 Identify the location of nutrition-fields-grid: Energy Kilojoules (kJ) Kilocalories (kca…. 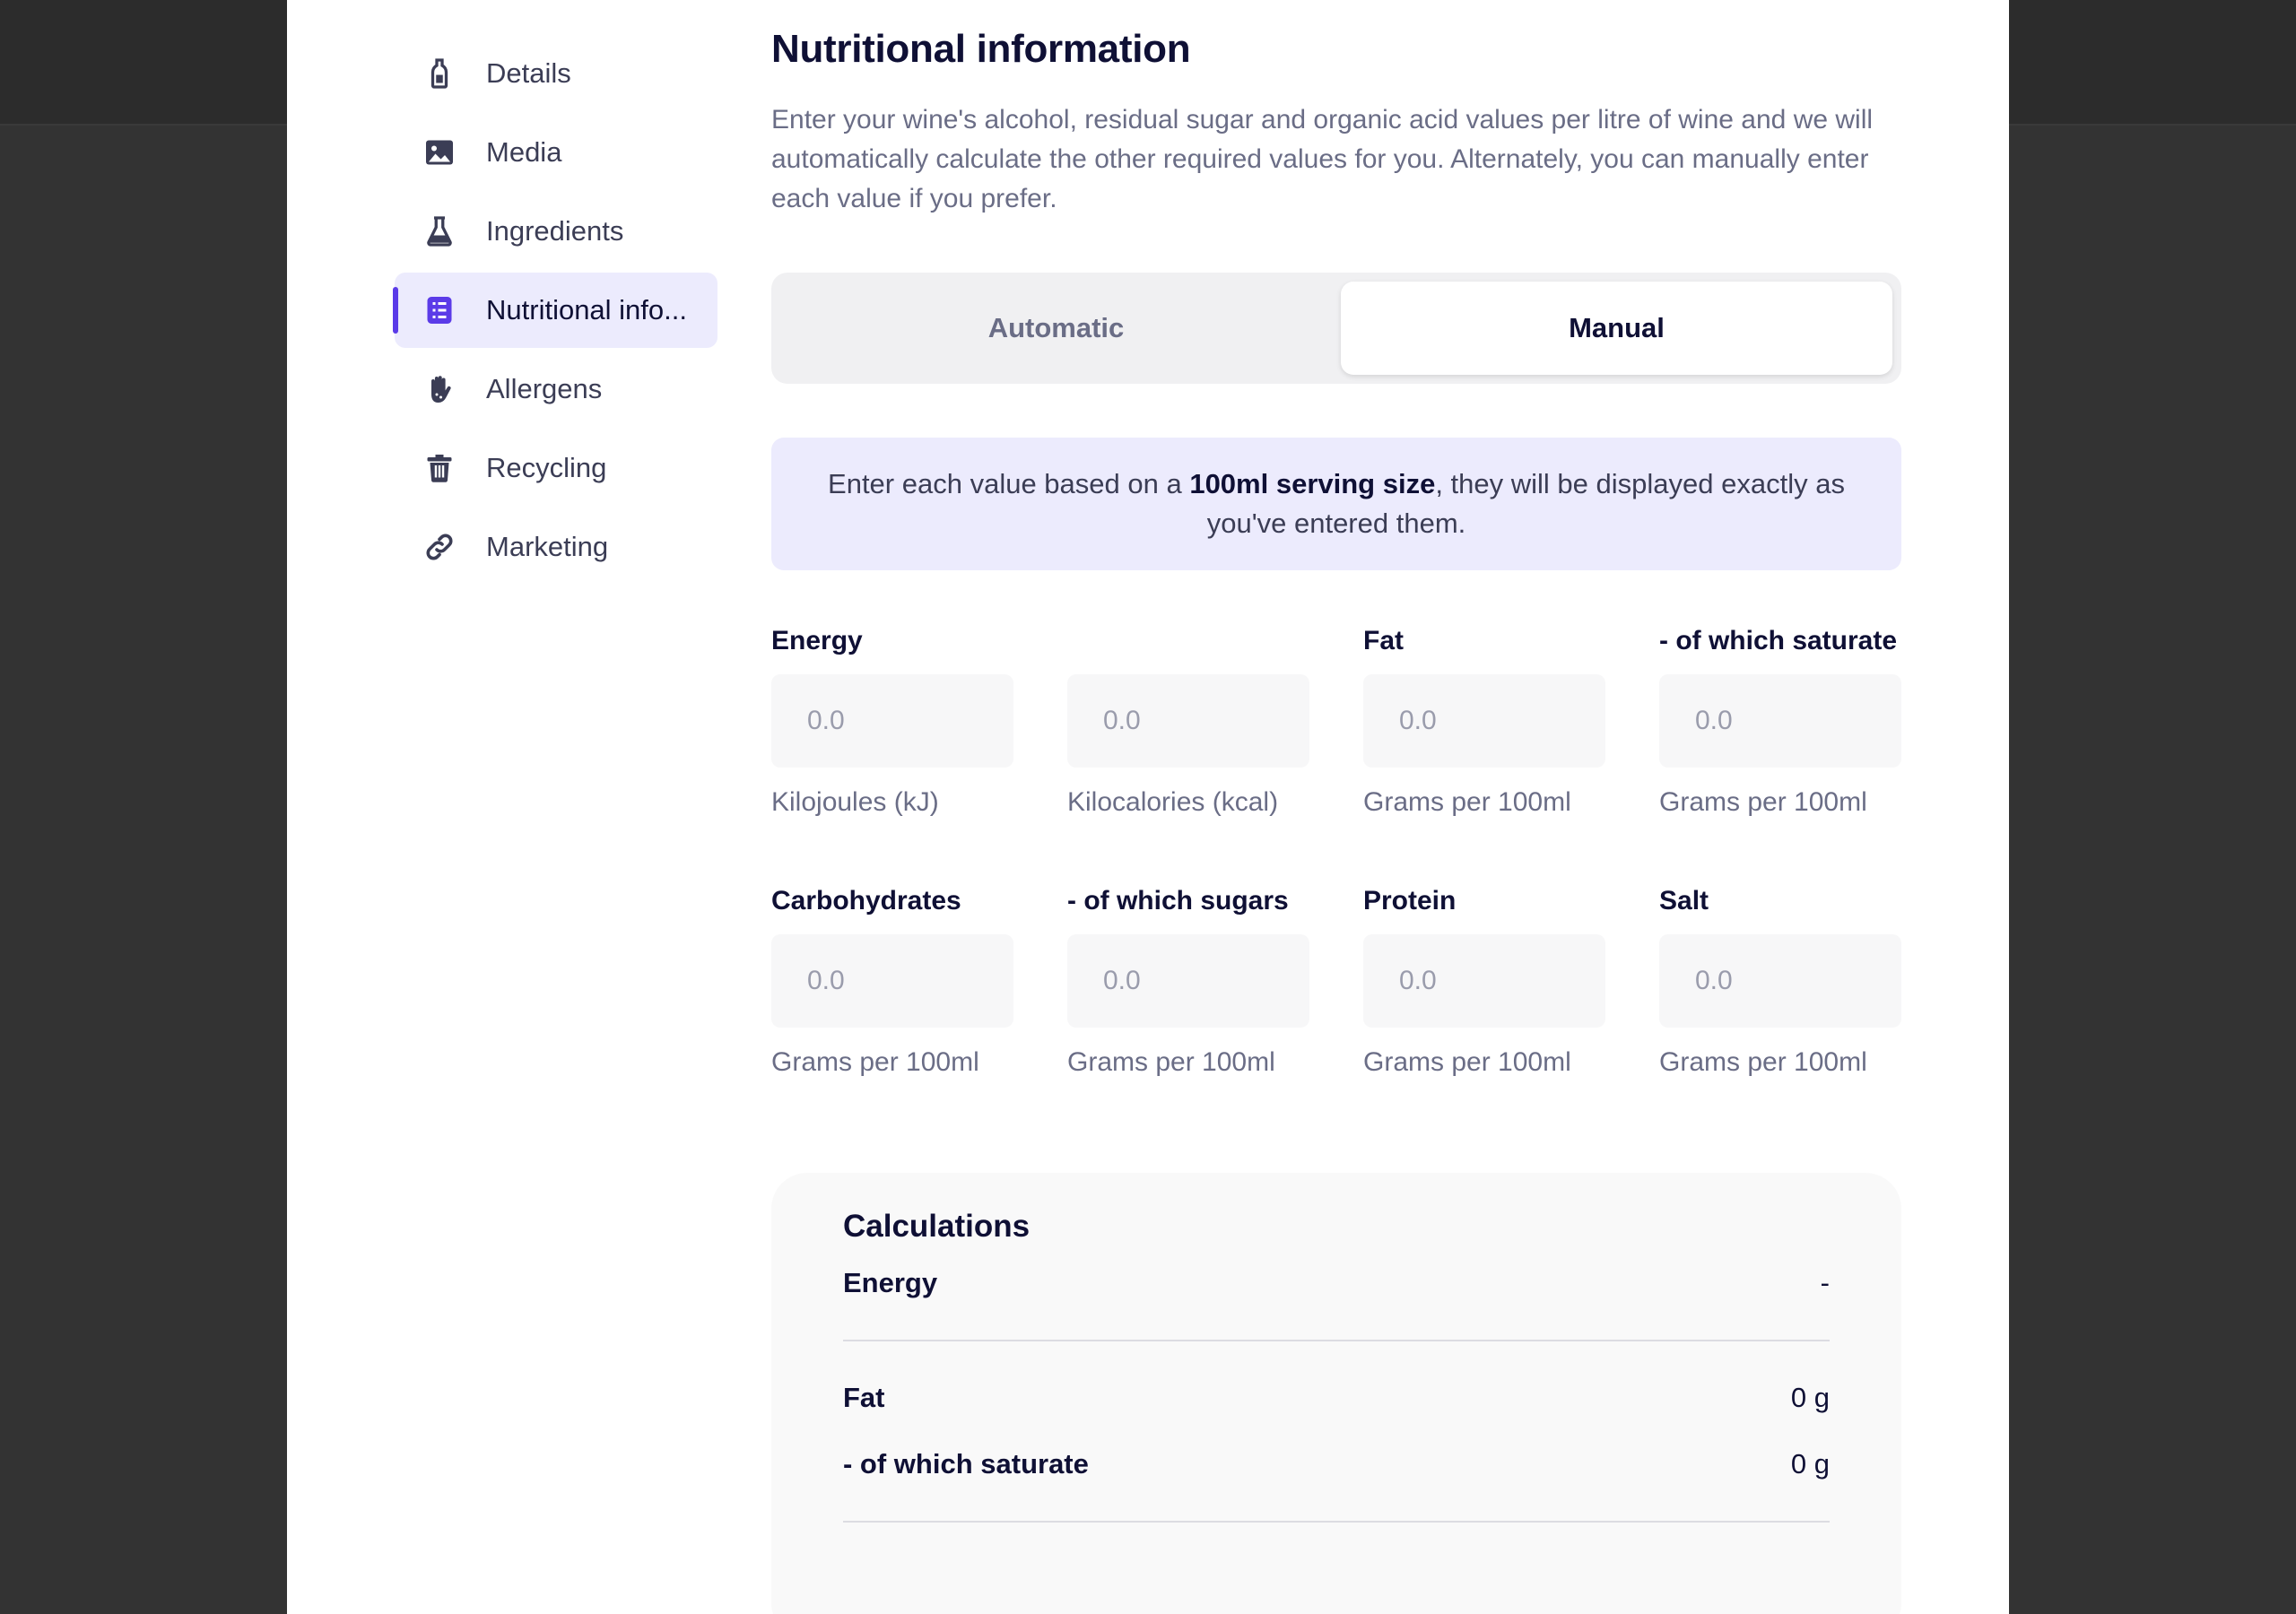
(1336, 852).